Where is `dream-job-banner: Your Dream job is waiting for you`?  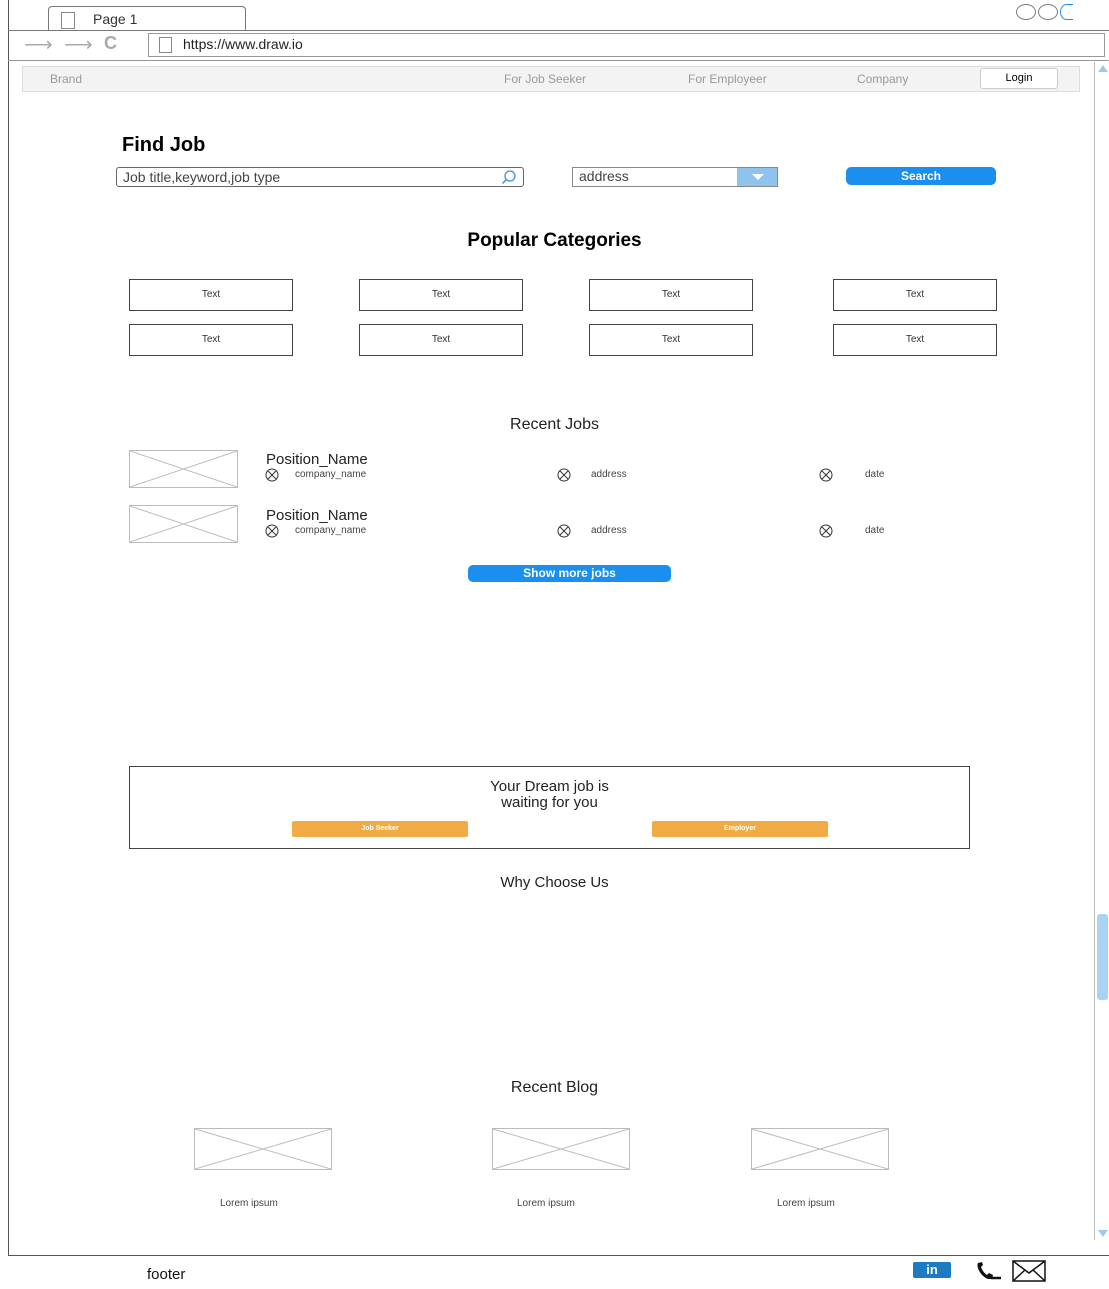 dream-job-banner: Your Dream job is waiting for you is located at coordinates (549, 807).